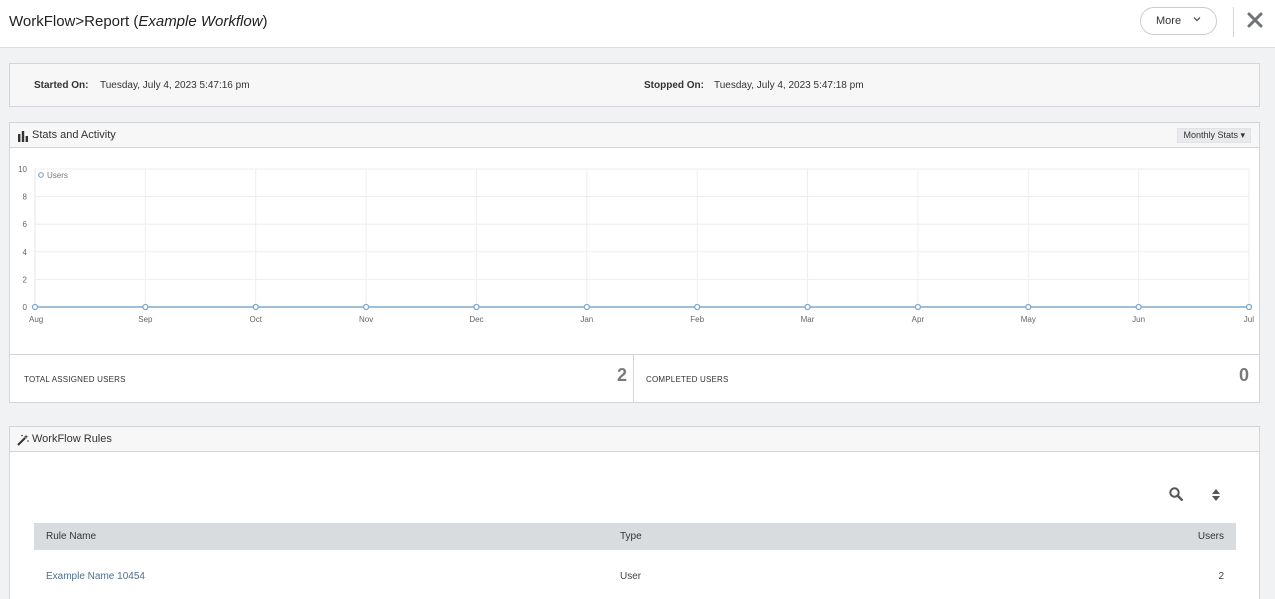 The width and height of the screenshot is (1275, 599). What do you see at coordinates (23, 135) in the screenshot?
I see `bar-chart-icon` at bounding box center [23, 135].